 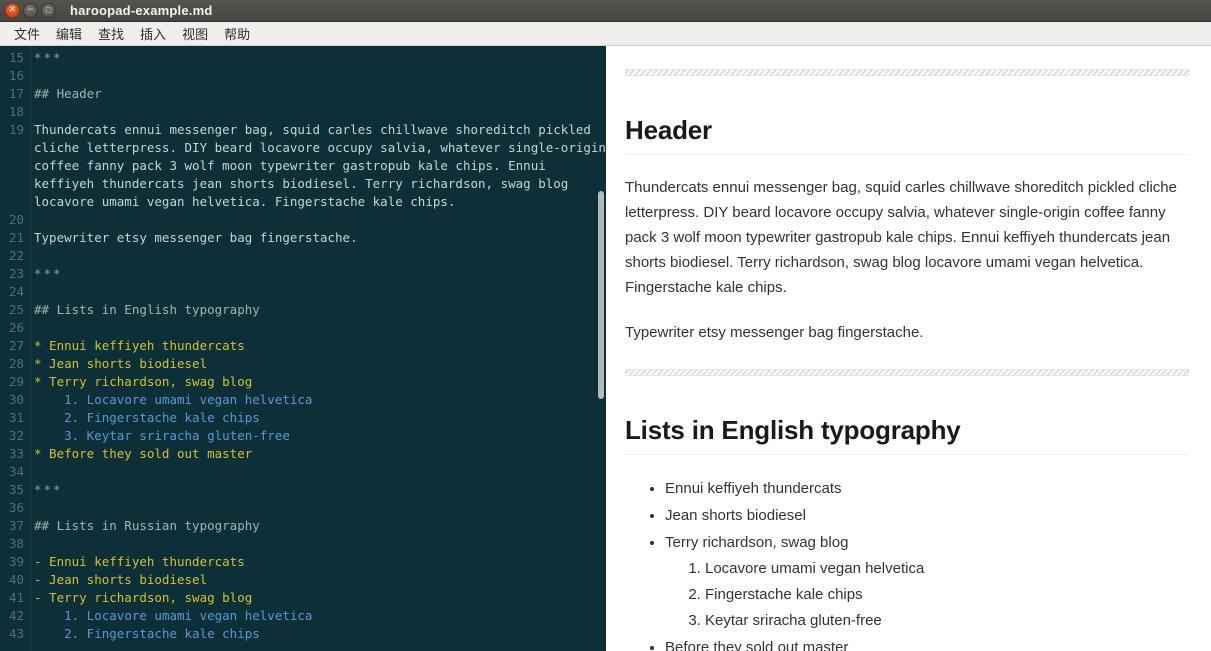 I want to click on line-content: 2. Fingerstache kale chips, so click(x=147, y=633).